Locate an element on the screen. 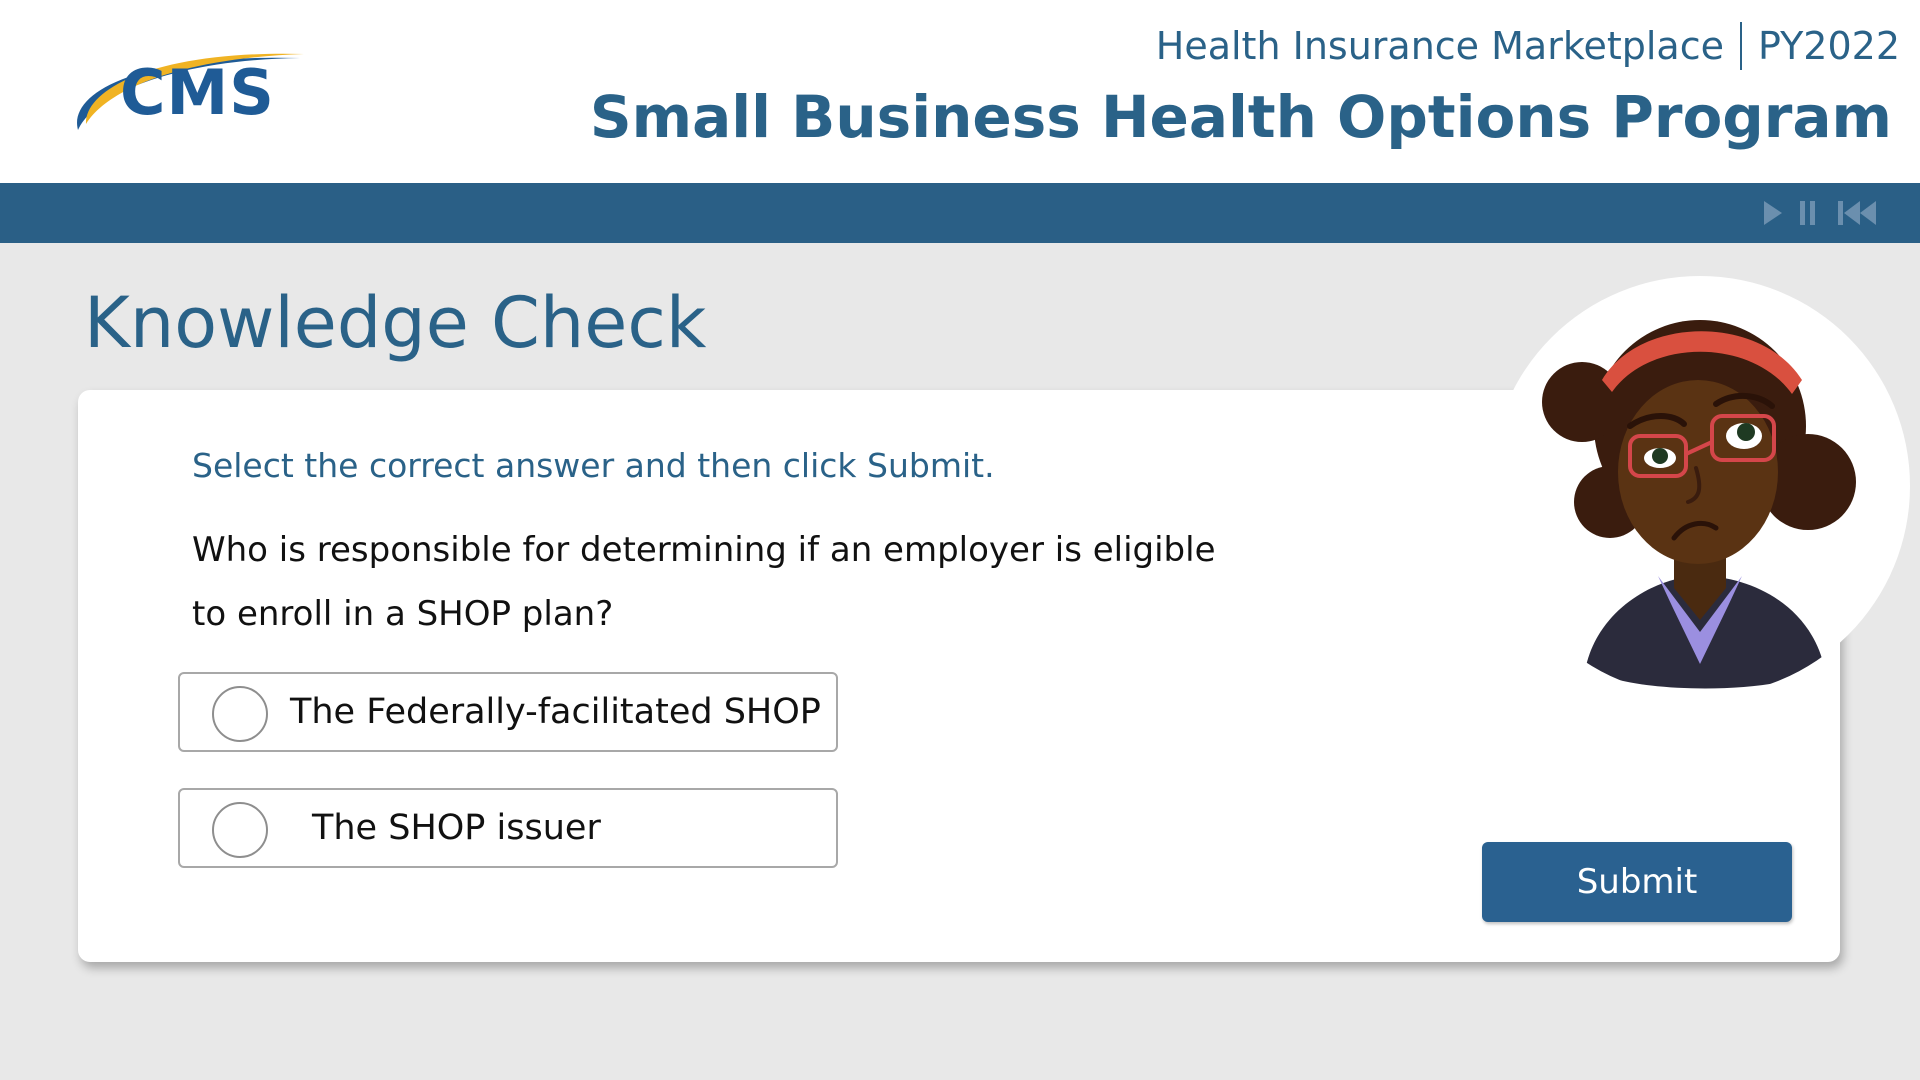  answer-option-shop-issuer: The SHOP issuer is located at coordinates (508, 828).